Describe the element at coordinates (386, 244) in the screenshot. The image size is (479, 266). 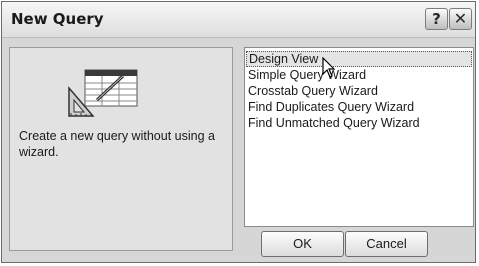
I see `cancel-button: Cancel` at that location.